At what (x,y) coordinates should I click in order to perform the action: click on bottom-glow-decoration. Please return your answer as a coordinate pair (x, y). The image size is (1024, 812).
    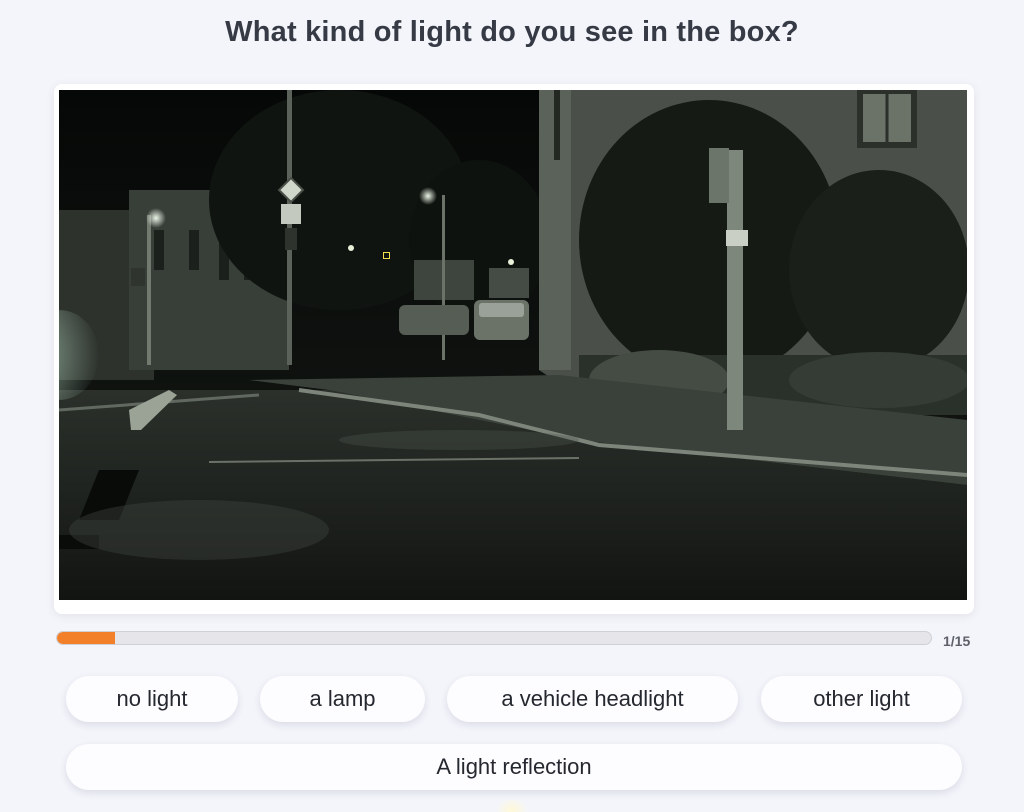
    Looking at the image, I should click on (512, 806).